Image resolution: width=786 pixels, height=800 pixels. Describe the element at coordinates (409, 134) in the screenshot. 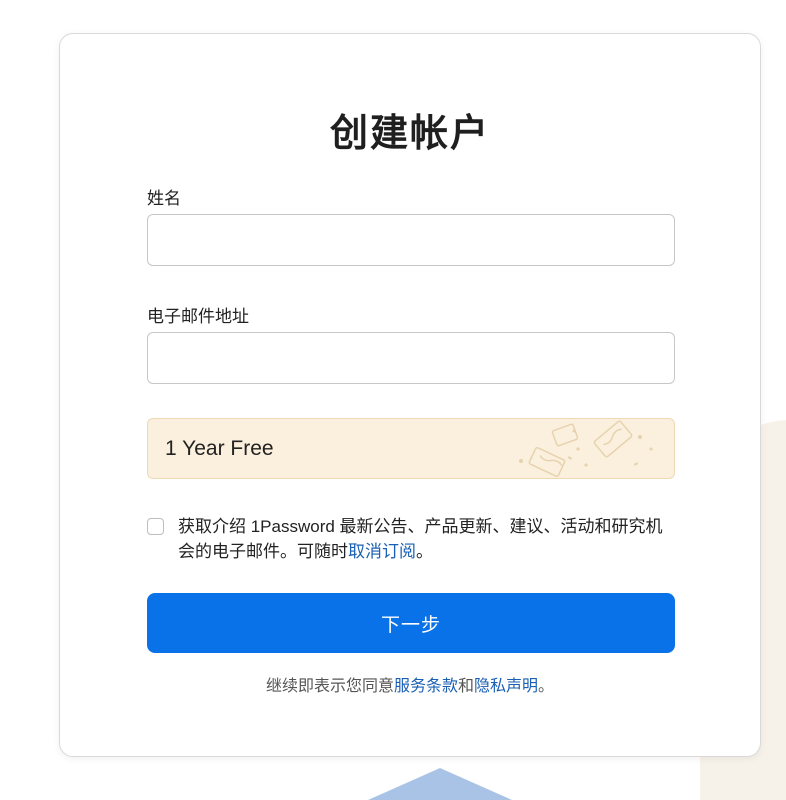

I see `page-title: 创建帐户` at that location.